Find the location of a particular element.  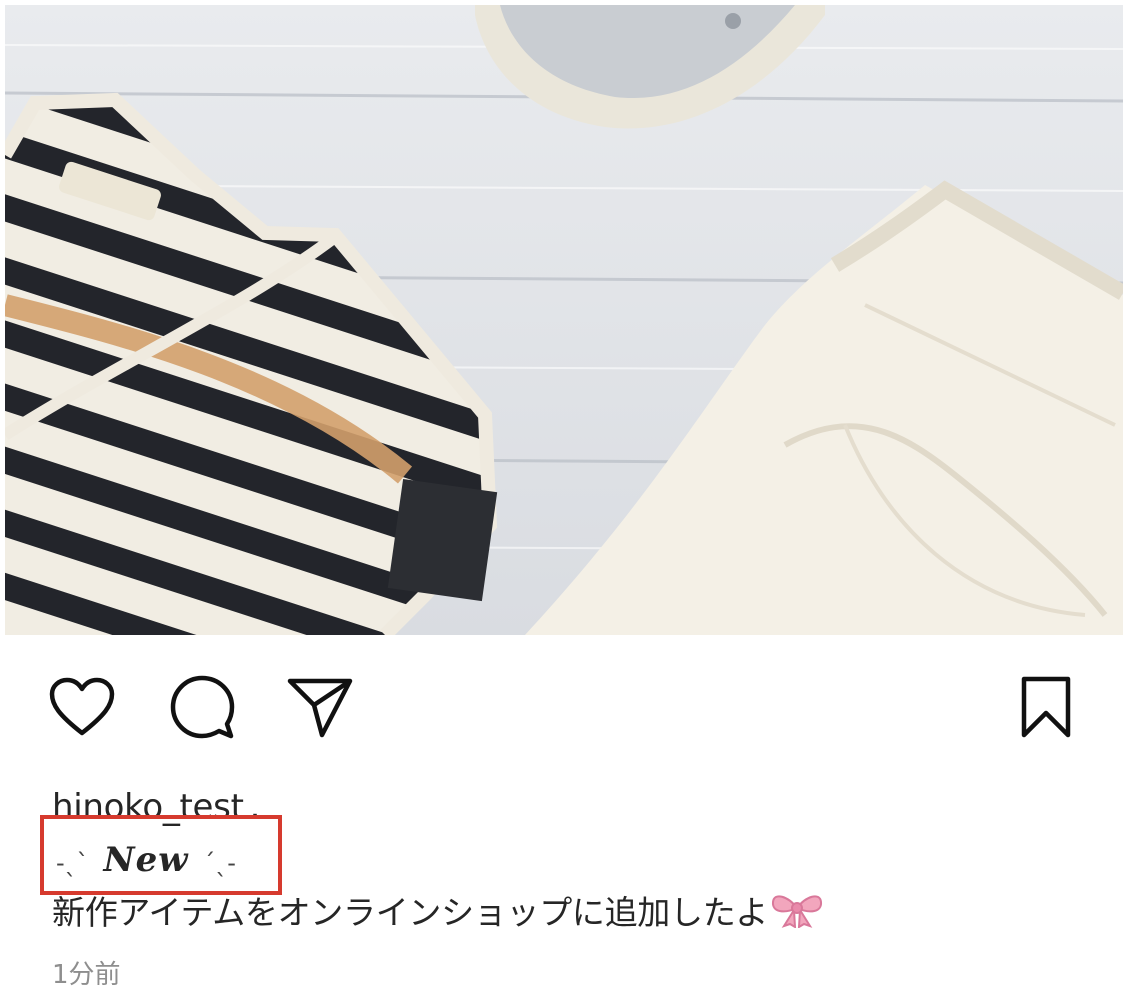

caption-text: 新作アイテムをオンラインショップに追加したよ is located at coordinates (410, 912).